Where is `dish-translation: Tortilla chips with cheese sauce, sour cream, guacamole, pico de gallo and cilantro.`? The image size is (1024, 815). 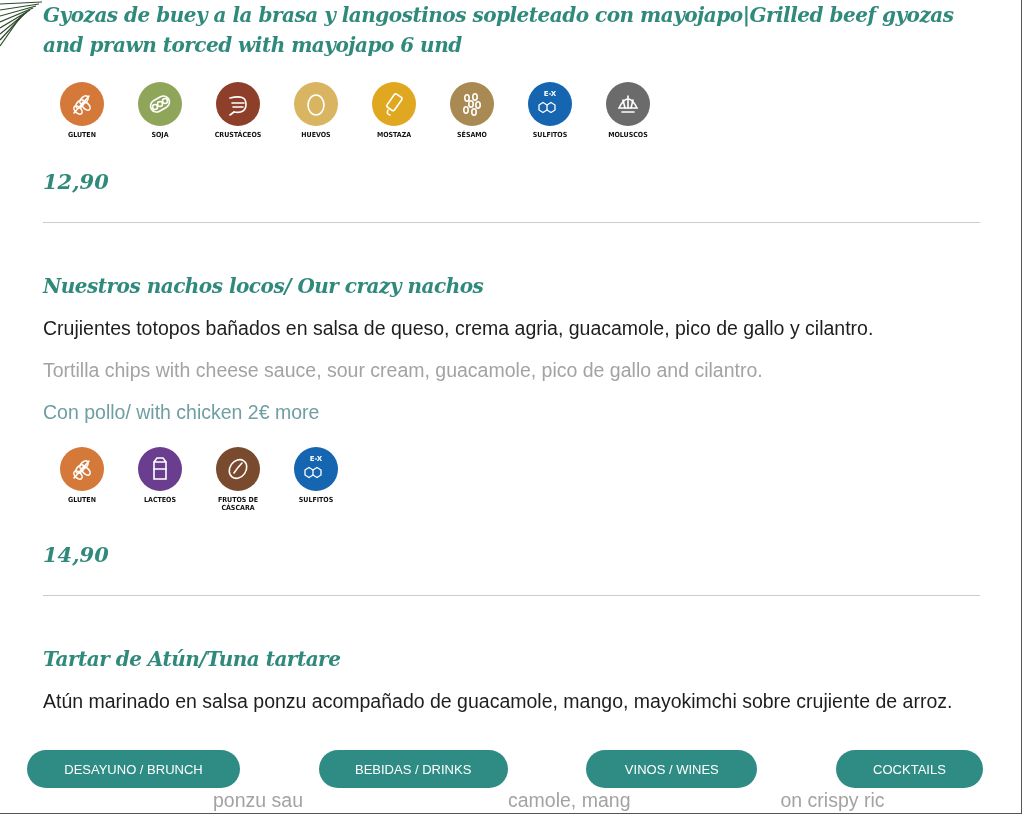 dish-translation: Tortilla chips with cheese sauce, sour cream, guacamole, pico de gallo and cilantro. is located at coordinates (403, 370).